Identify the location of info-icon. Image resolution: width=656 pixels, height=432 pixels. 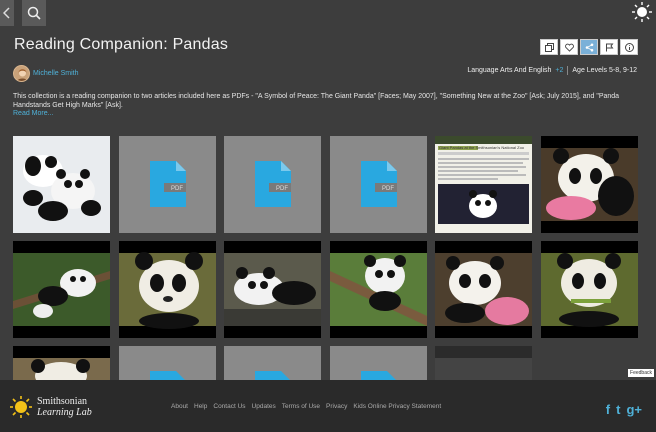
(629, 47).